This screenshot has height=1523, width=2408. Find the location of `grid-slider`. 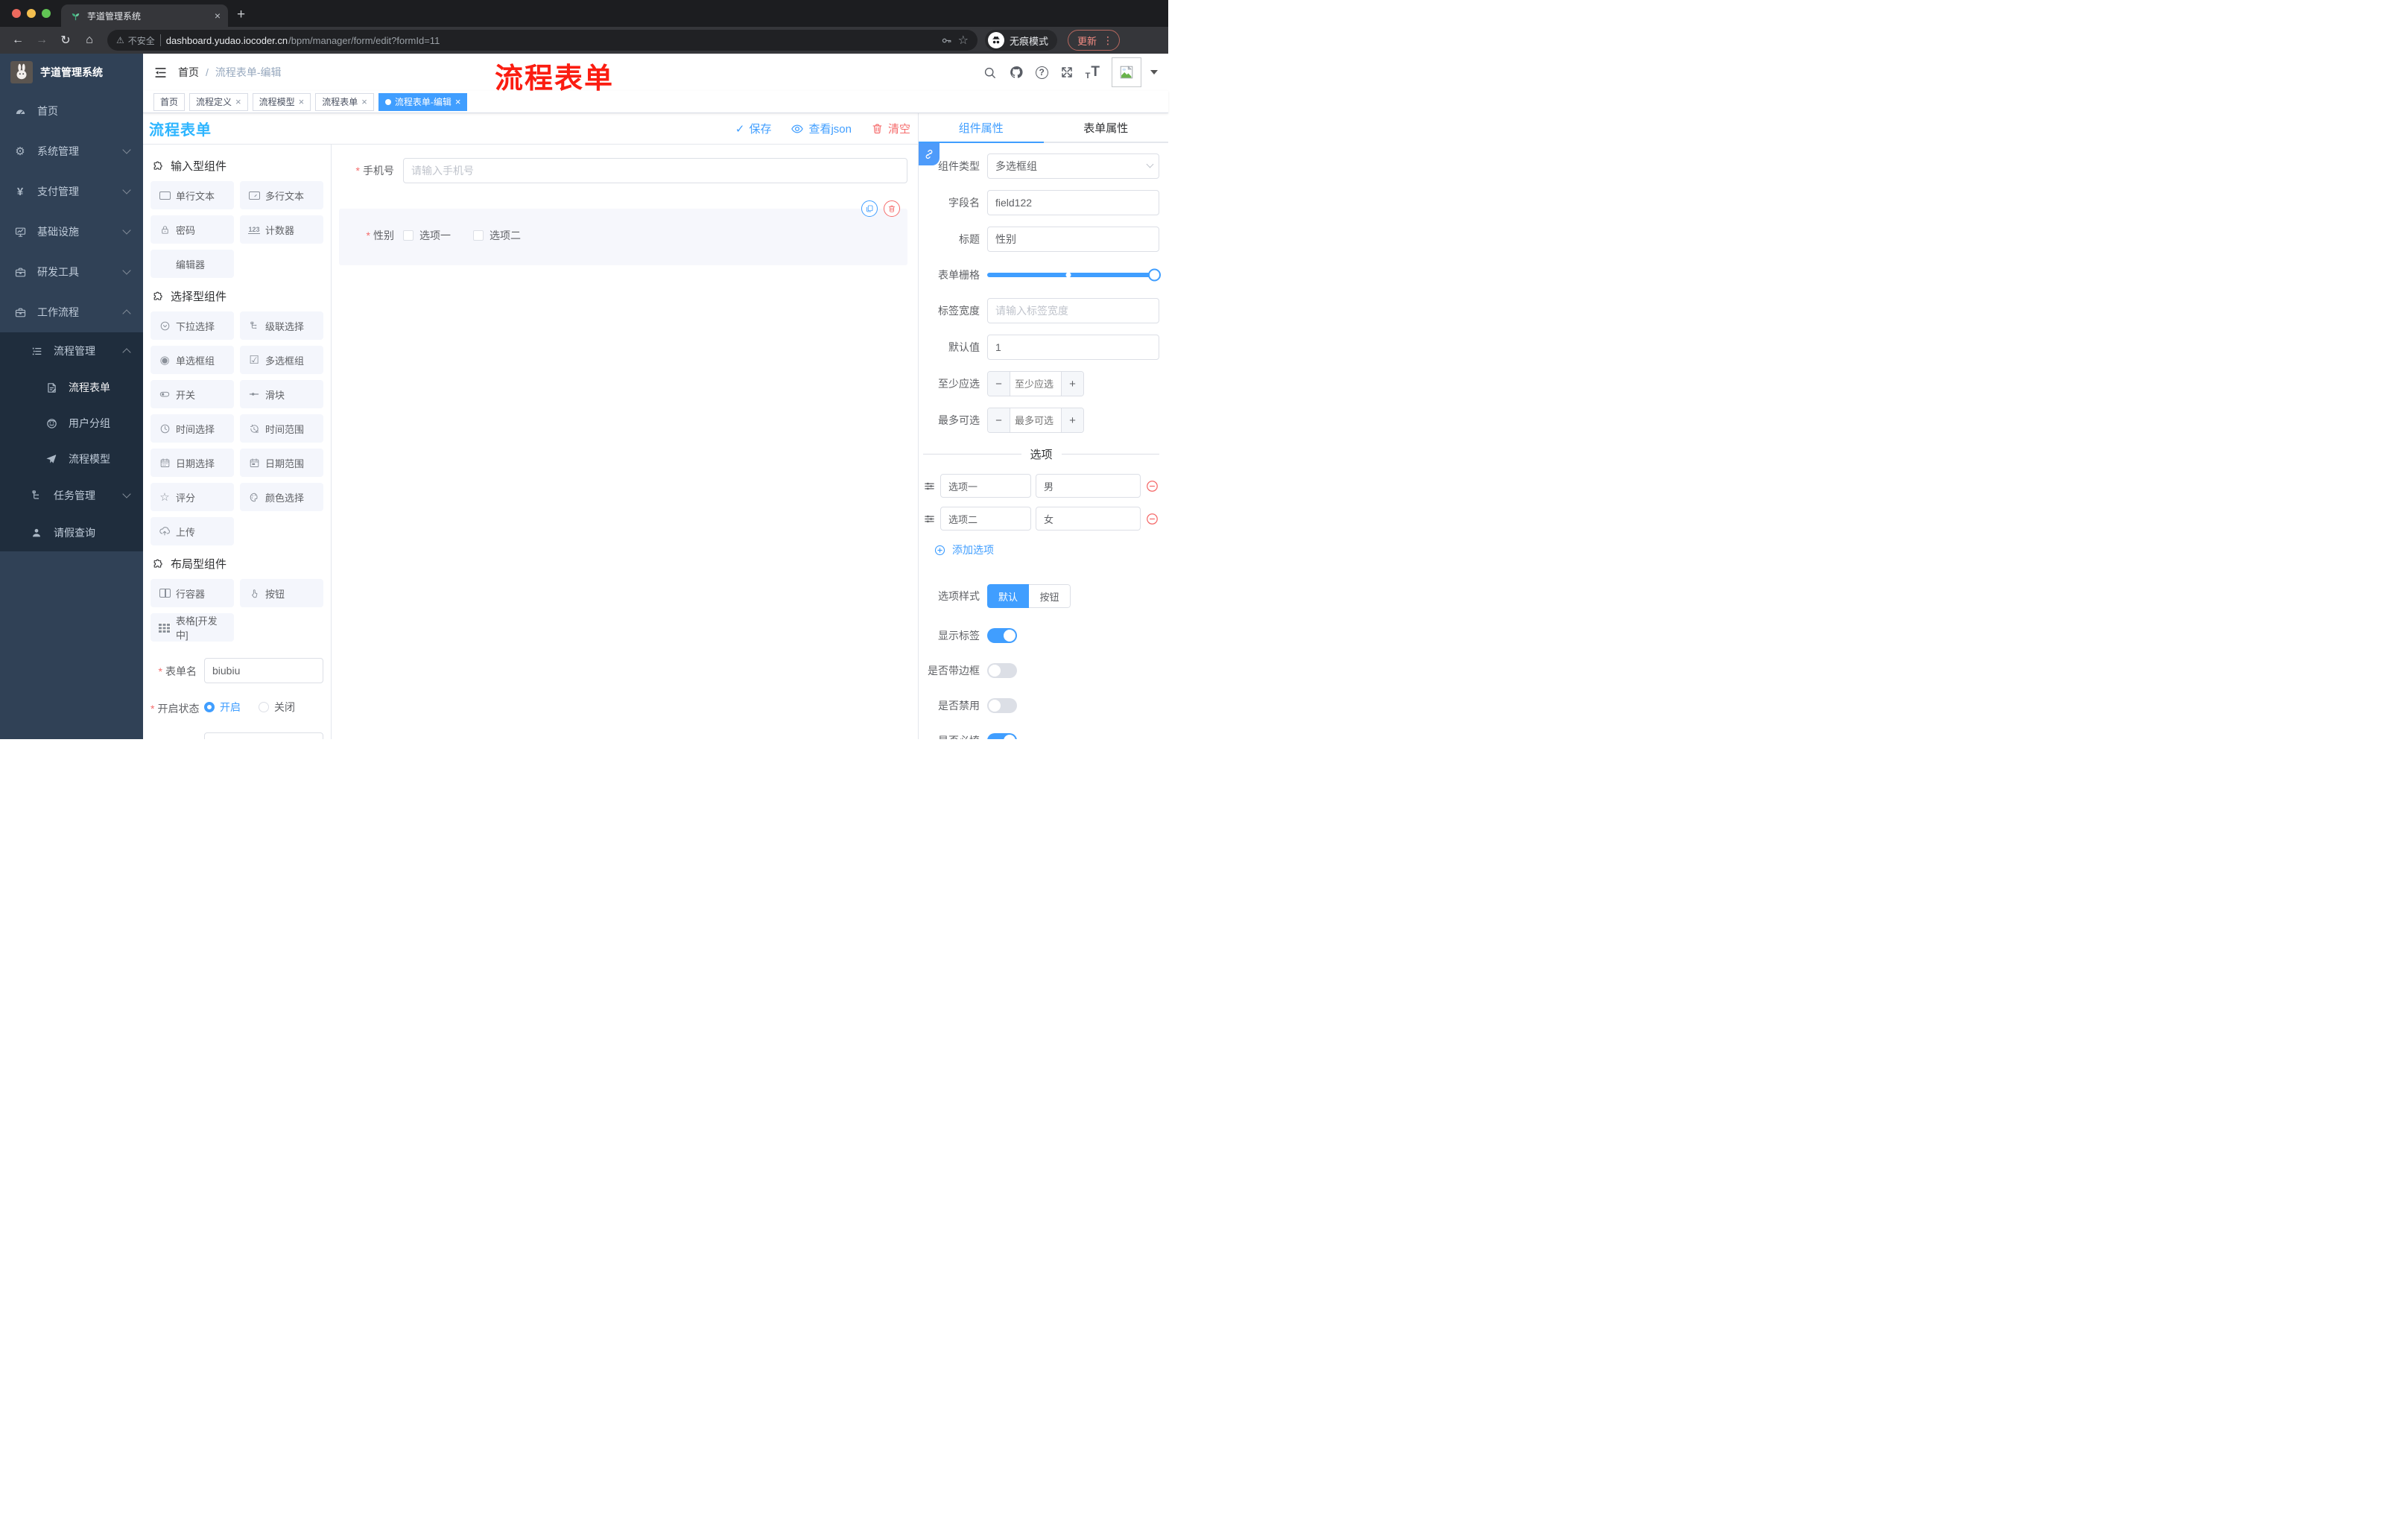

grid-slider is located at coordinates (1074, 275).